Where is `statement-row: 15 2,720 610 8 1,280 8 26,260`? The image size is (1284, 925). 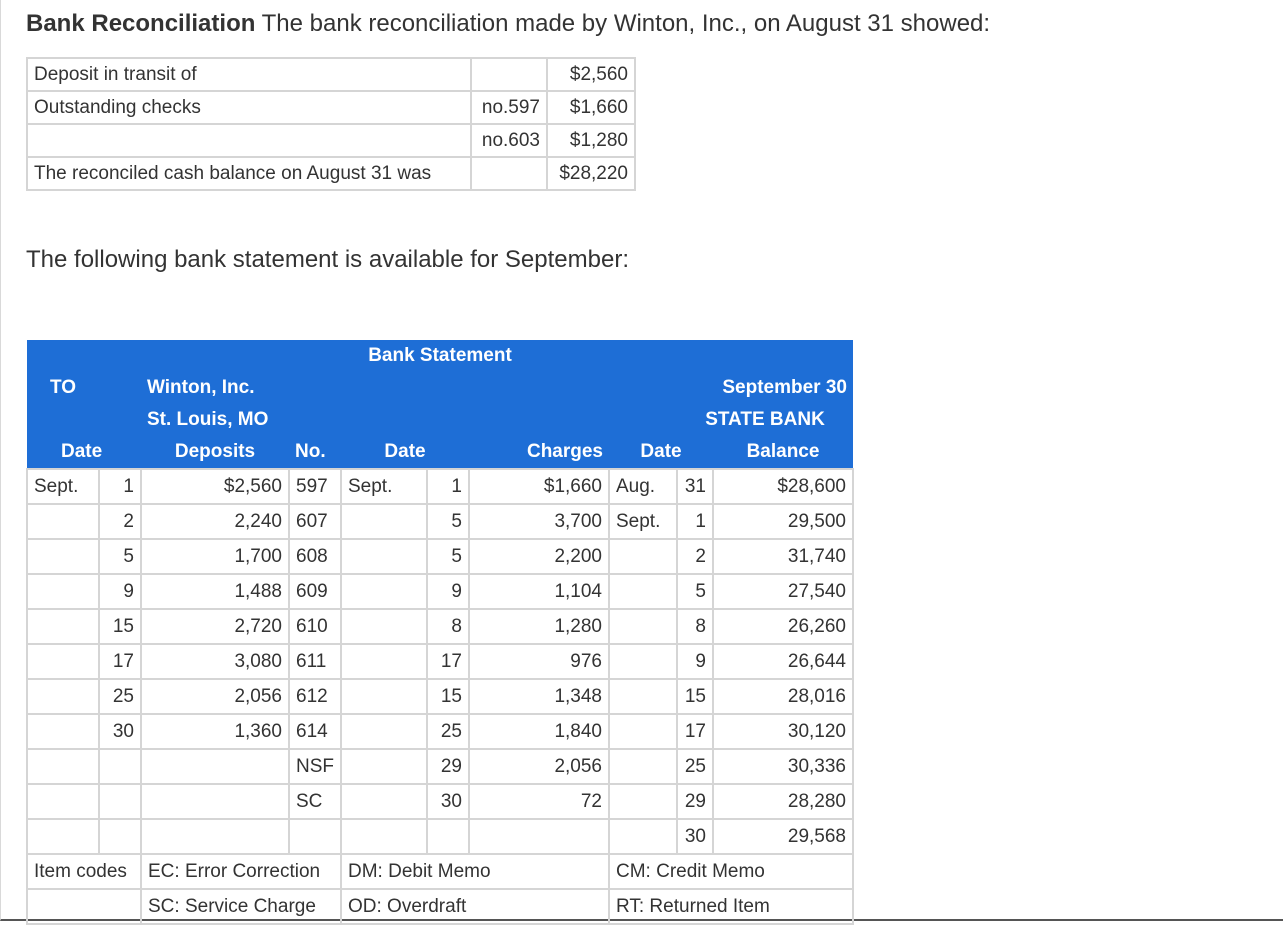
statement-row: 15 2,720 610 8 1,280 8 26,260 is located at coordinates (440, 626).